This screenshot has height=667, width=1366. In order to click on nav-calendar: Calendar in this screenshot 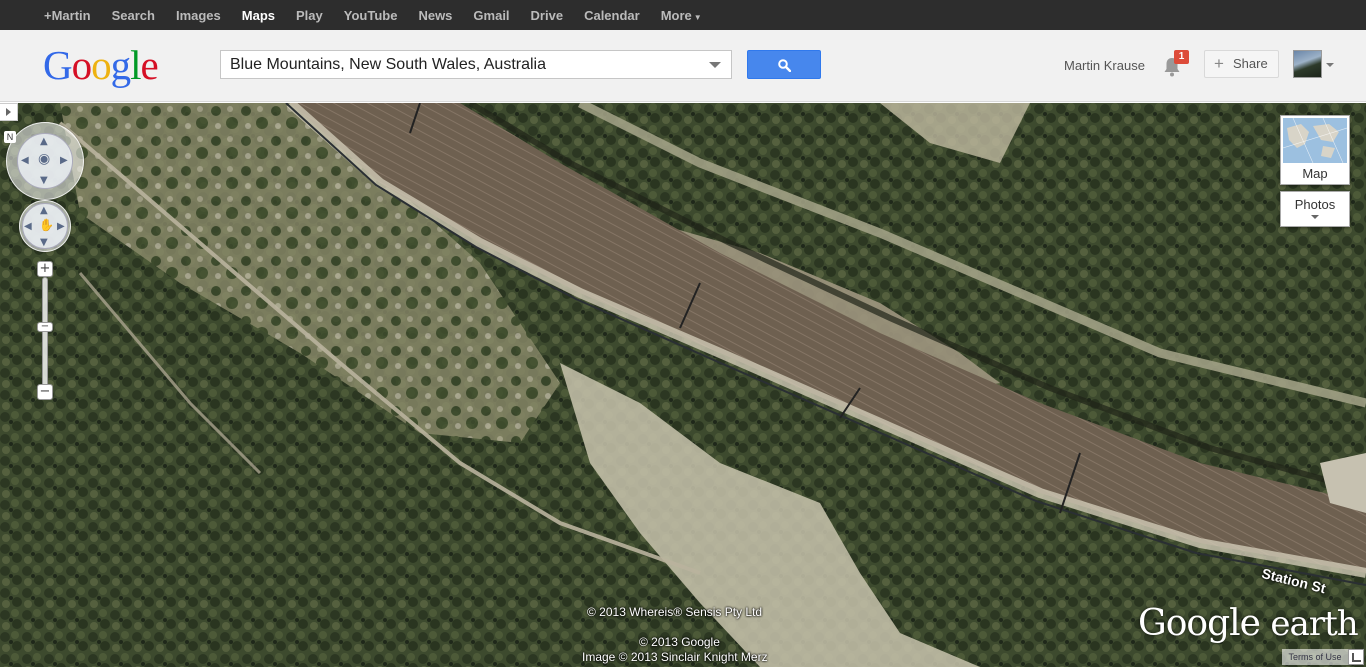, I will do `click(612, 15)`.